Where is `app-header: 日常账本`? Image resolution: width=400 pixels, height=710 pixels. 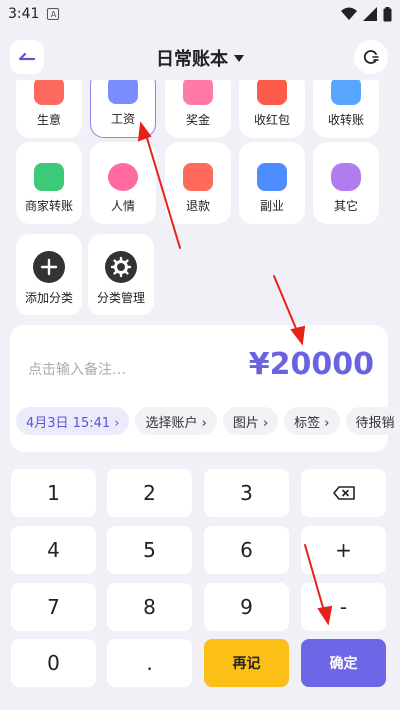
app-header: 日常账本 is located at coordinates (200, 58).